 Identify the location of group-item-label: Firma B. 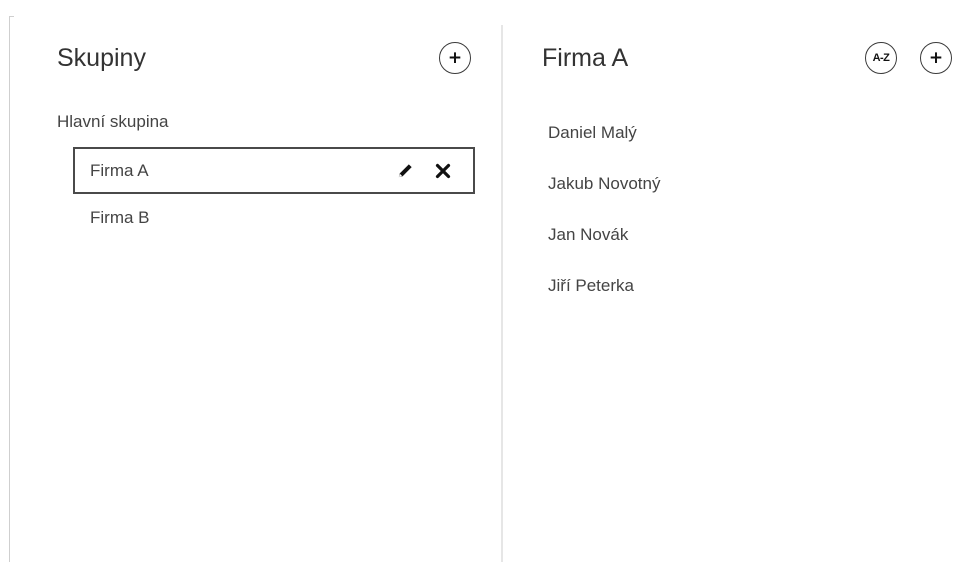
(120, 217).